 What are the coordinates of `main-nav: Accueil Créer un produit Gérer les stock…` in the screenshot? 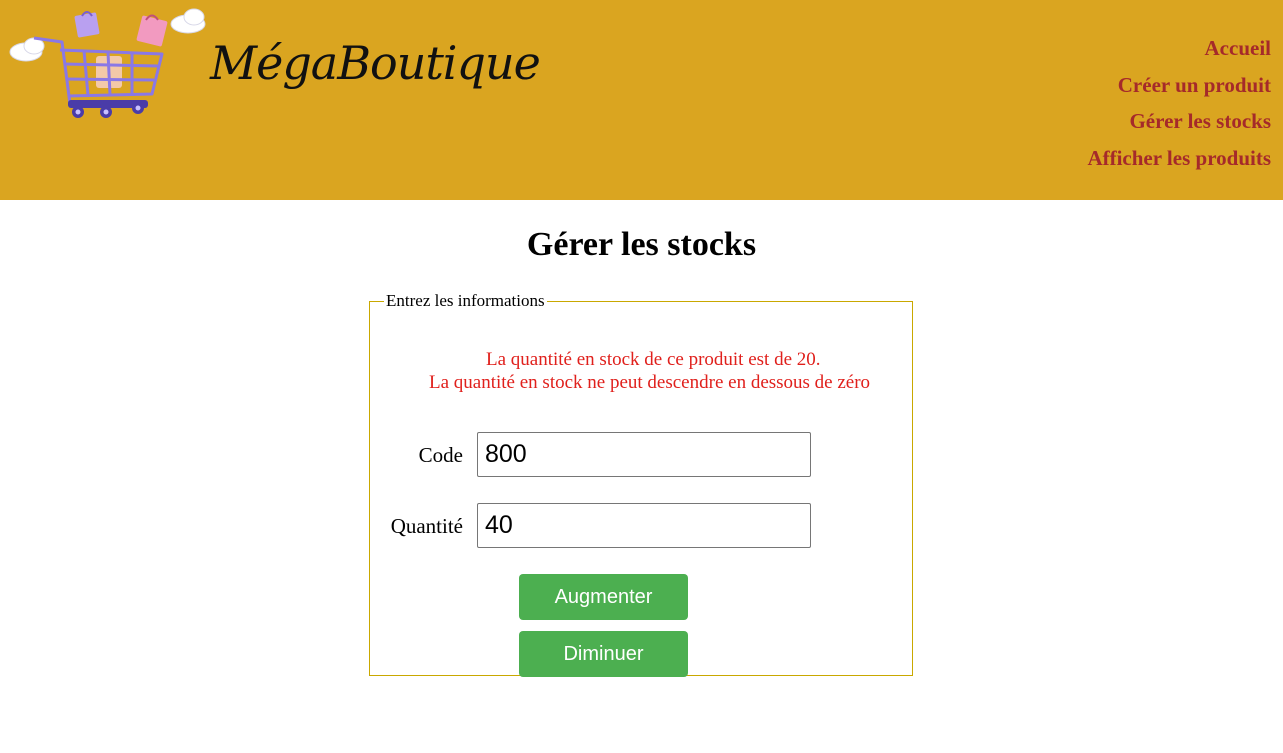 It's located at (1179, 103).